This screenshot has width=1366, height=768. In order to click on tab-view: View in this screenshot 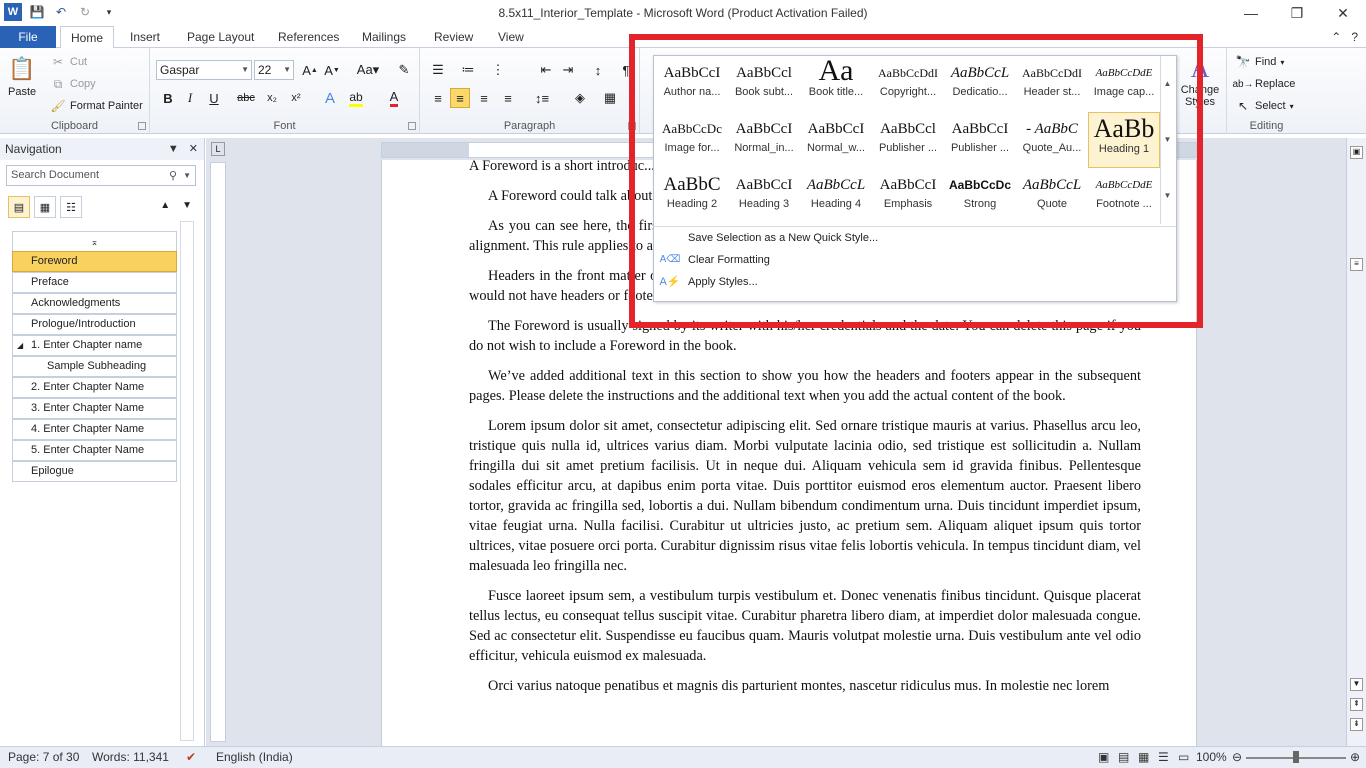, I will do `click(511, 37)`.